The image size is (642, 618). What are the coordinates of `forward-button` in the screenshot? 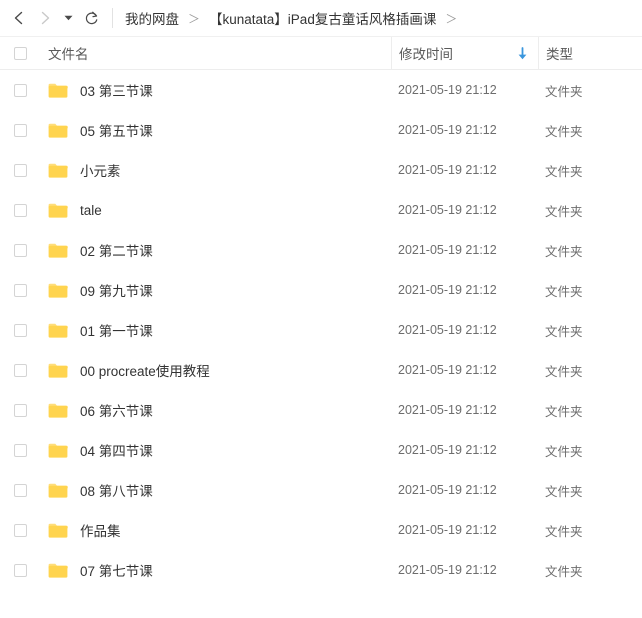 It's located at (45, 18).